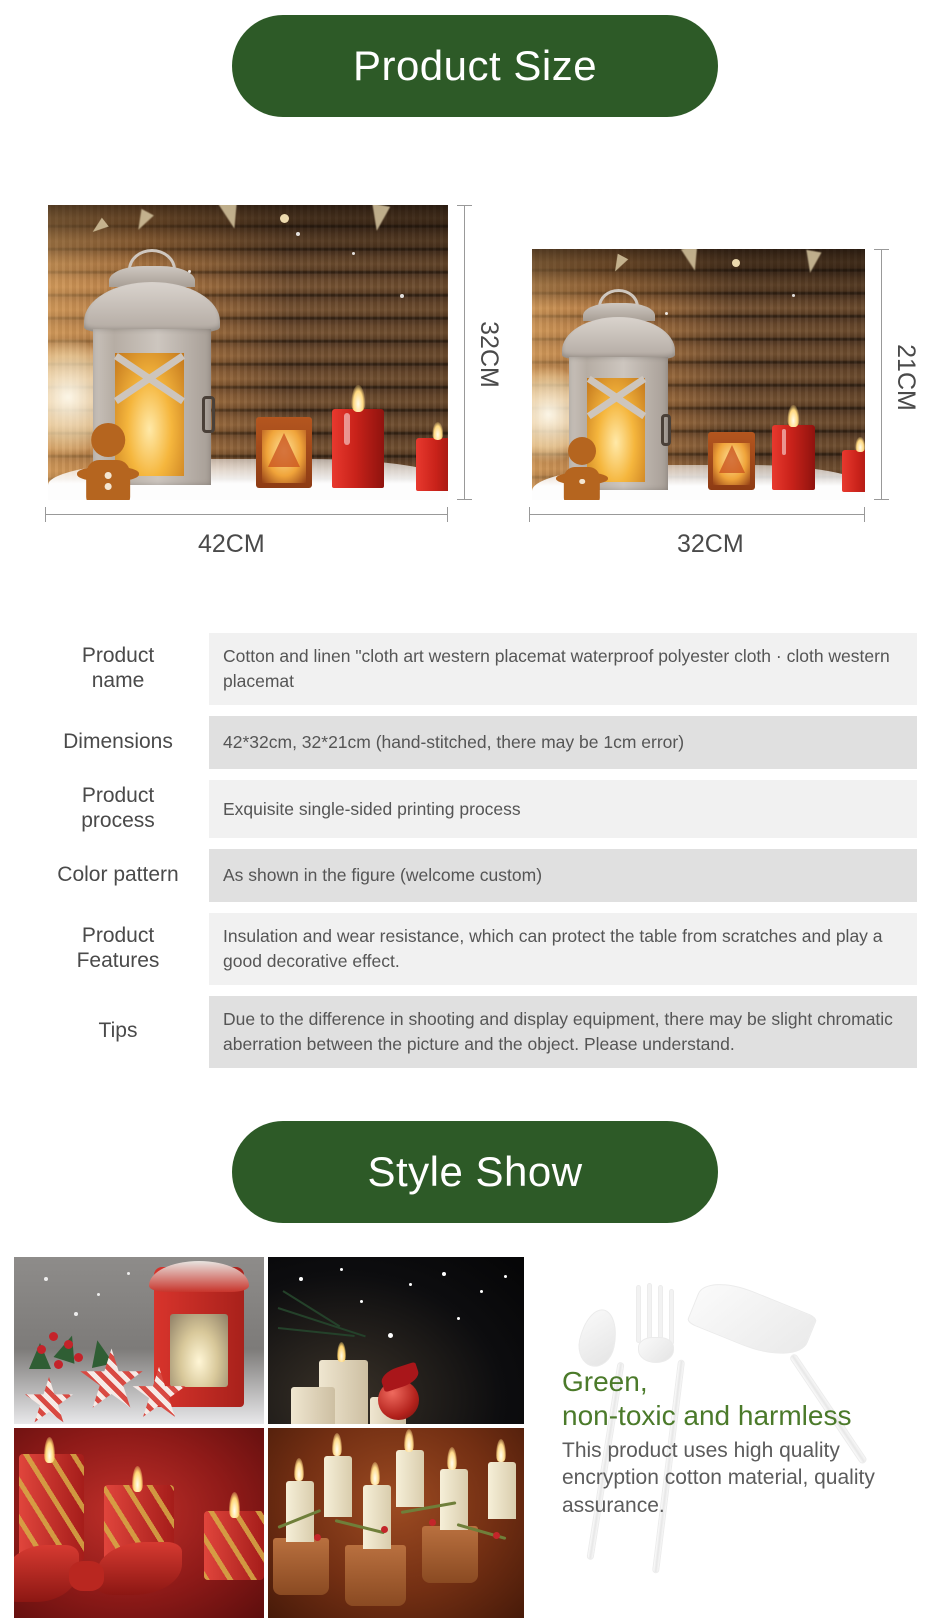 Image resolution: width=950 pixels, height=1622 pixels. What do you see at coordinates (396, 1340) in the screenshot?
I see `gallery-image-night-candles` at bounding box center [396, 1340].